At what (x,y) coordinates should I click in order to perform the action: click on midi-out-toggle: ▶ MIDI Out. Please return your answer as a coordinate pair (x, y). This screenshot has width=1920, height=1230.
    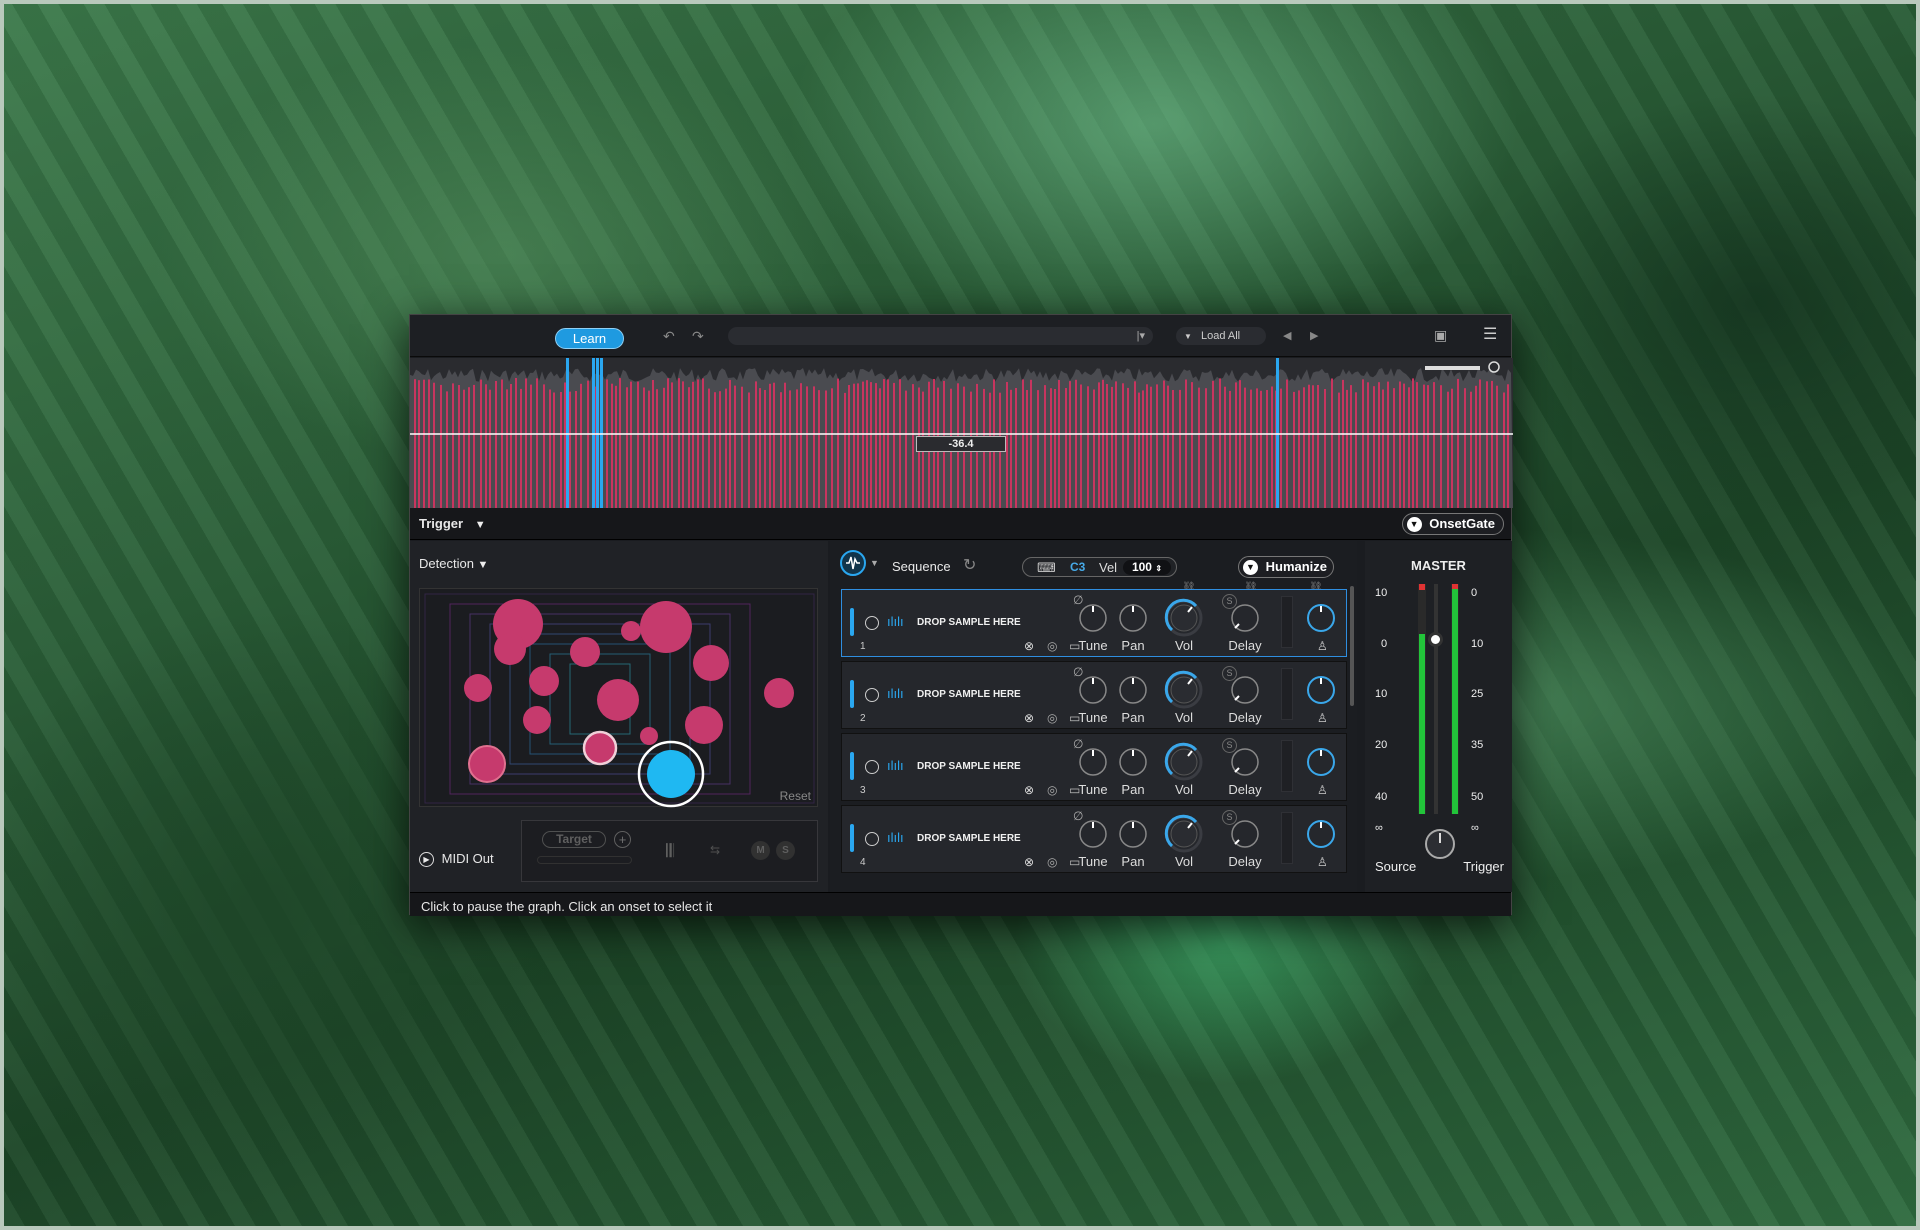
    Looking at the image, I should click on (456, 859).